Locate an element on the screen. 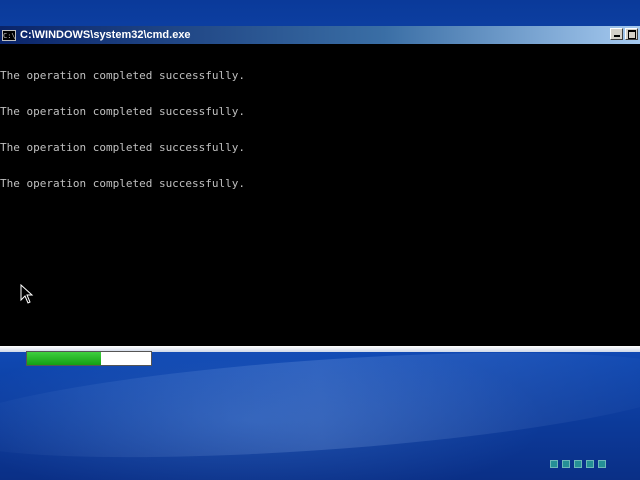 Image resolution: width=640 pixels, height=480 pixels. progress-fill is located at coordinates (64, 358).